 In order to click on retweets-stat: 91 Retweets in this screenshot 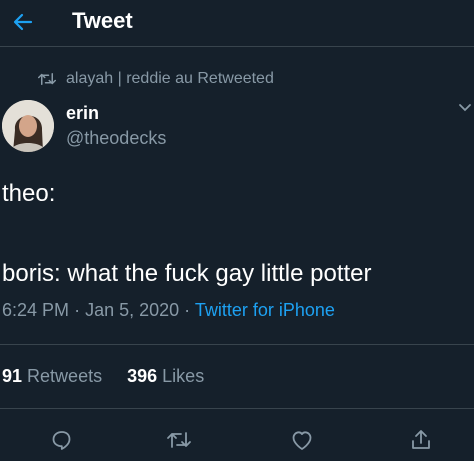, I will do `click(52, 376)`.